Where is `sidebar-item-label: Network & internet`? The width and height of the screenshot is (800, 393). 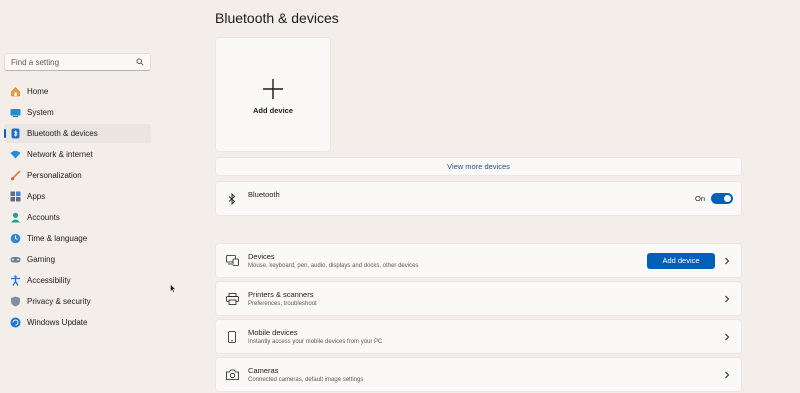 sidebar-item-label: Network & internet is located at coordinates (60, 154).